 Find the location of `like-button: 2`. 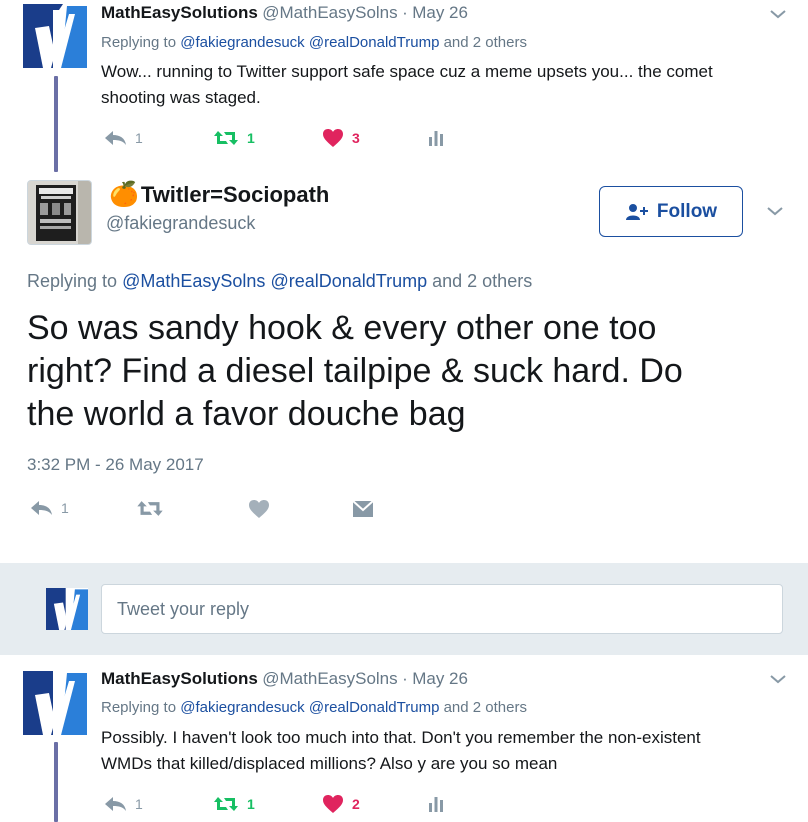

like-button: 2 is located at coordinates (341, 804).